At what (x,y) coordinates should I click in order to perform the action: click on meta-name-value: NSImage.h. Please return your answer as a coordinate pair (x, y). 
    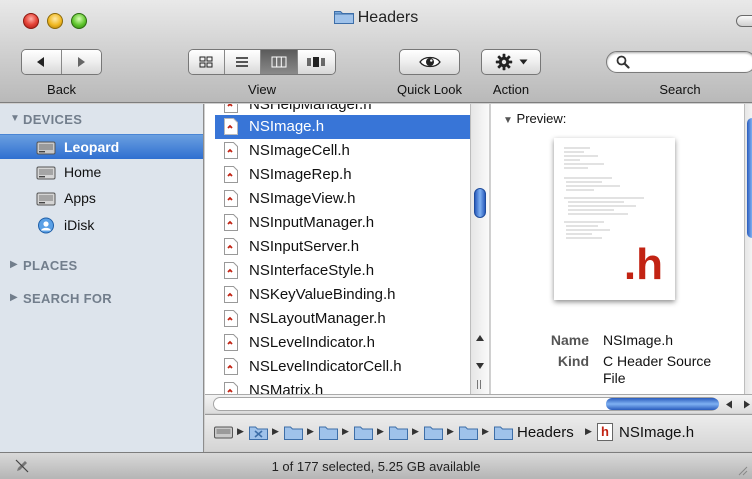
    Looking at the image, I should click on (638, 340).